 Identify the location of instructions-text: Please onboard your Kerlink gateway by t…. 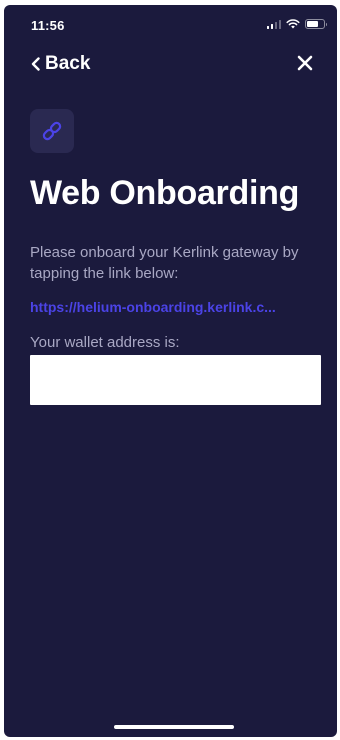
(164, 263).